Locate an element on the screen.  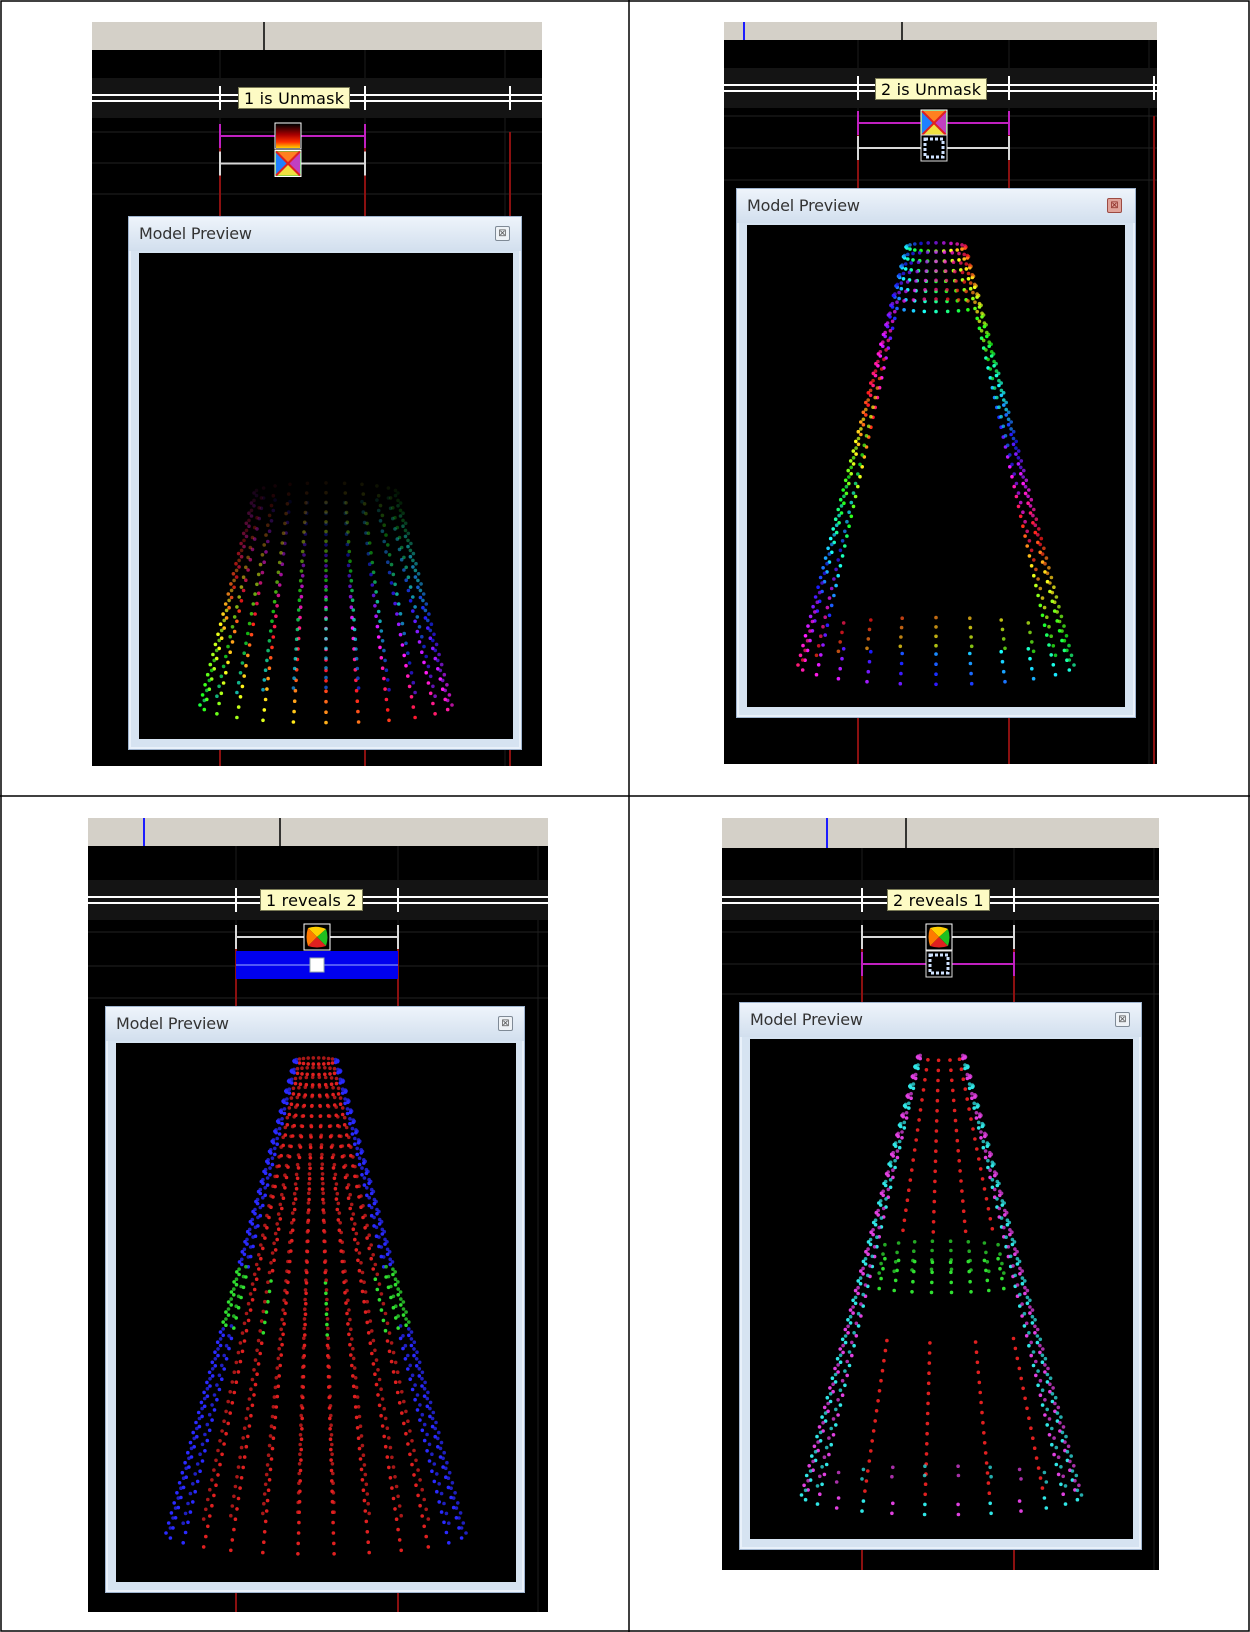
effect-label: 2 reveals 1 is located at coordinates (938, 900).